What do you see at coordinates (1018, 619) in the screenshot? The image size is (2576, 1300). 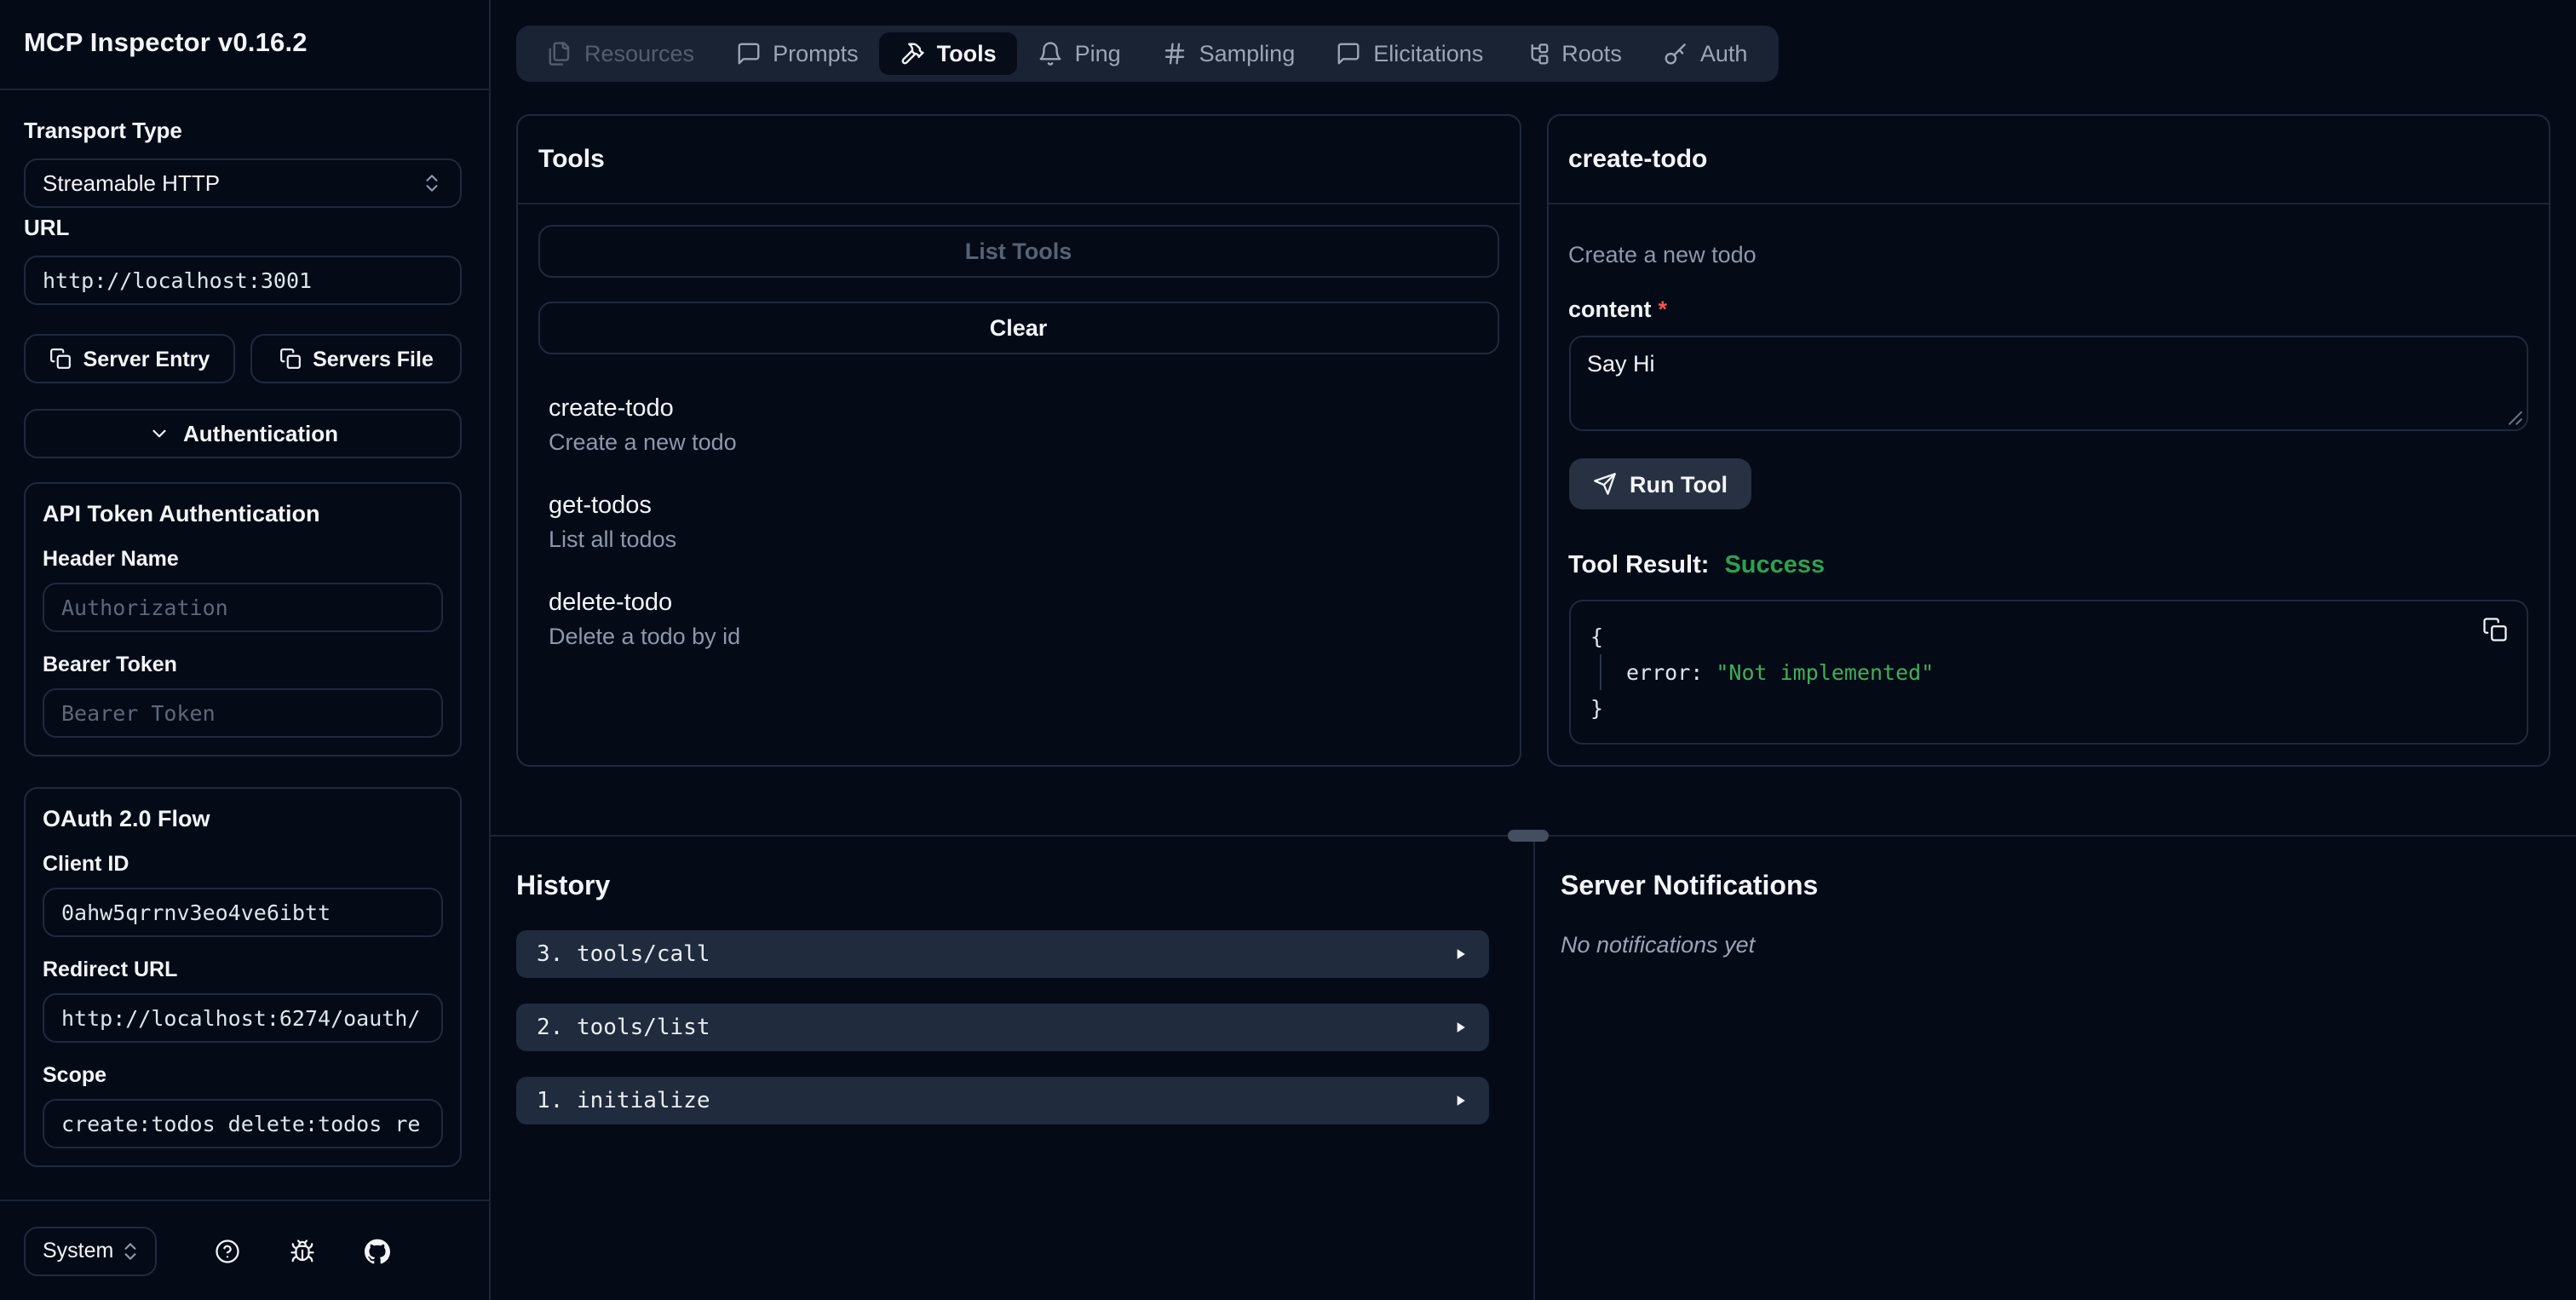 I see `tool-list-item: delete-todo Delete a todo by id` at bounding box center [1018, 619].